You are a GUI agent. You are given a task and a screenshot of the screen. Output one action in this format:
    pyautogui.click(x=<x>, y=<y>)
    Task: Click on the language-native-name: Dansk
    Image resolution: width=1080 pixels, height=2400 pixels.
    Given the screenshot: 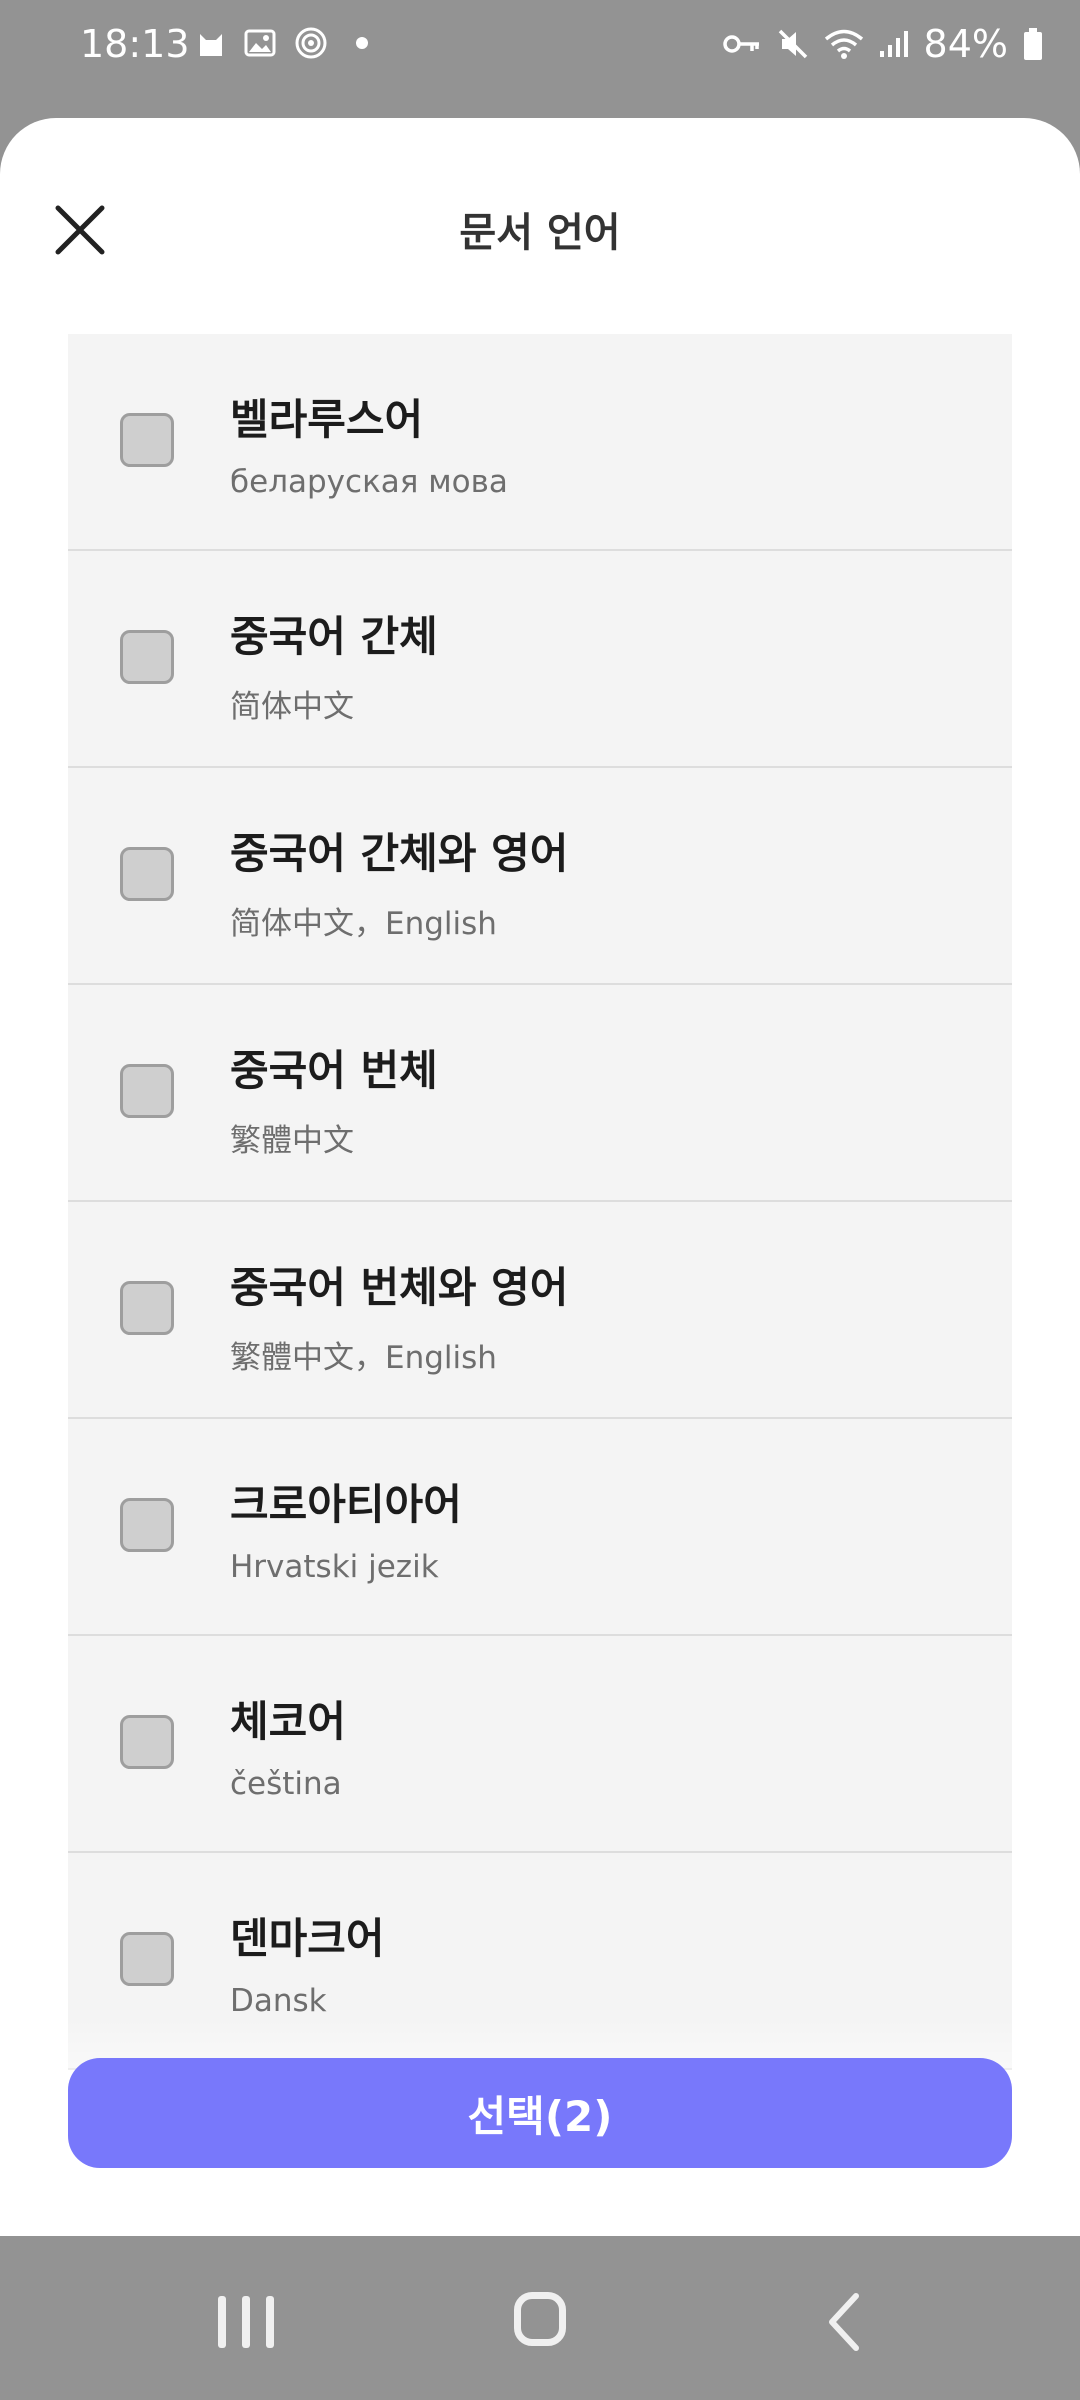 What is the action you would take?
    pyautogui.click(x=278, y=2001)
    